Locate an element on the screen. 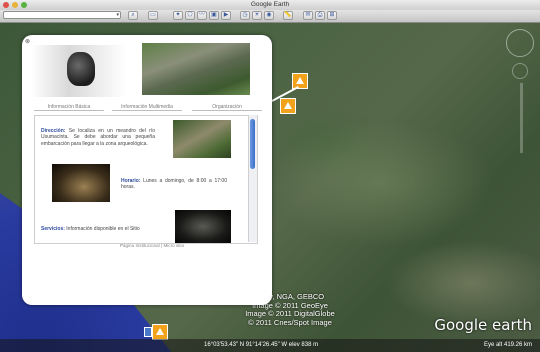 The width and height of the screenshot is (540, 352). add-path-button: 〰 is located at coordinates (202, 15).